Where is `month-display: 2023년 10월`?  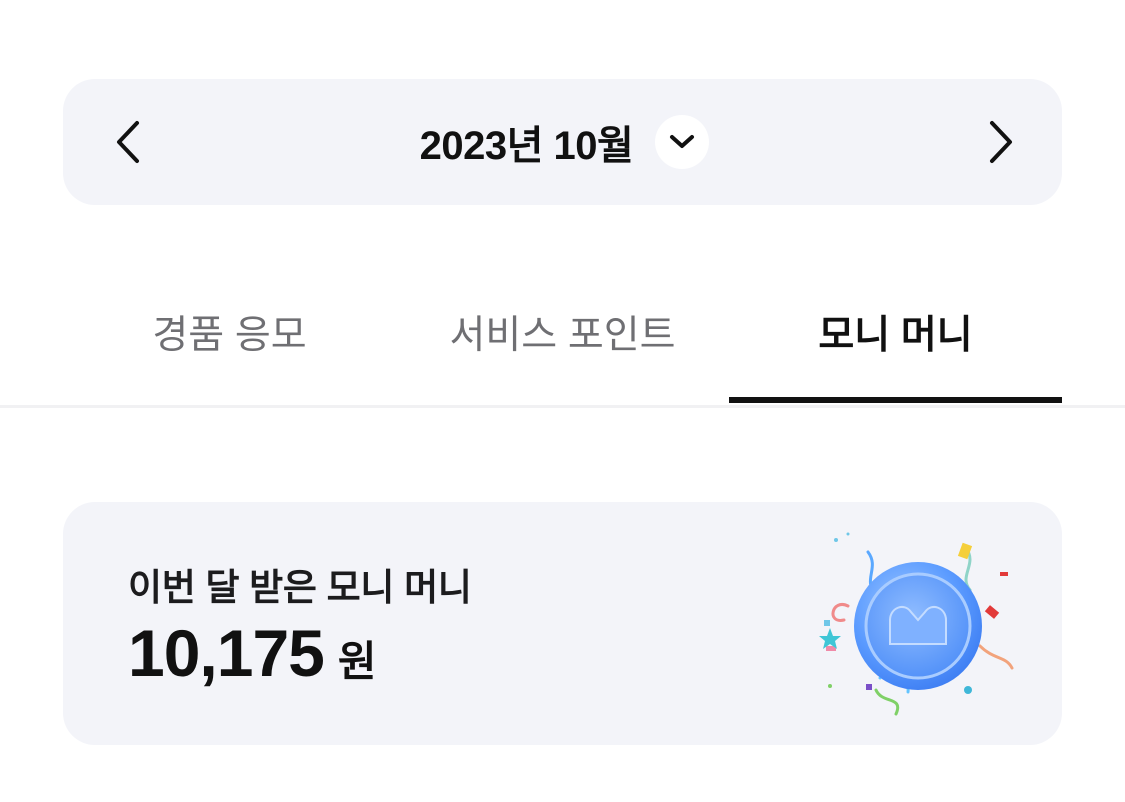 month-display: 2023년 10월 is located at coordinates (562, 142).